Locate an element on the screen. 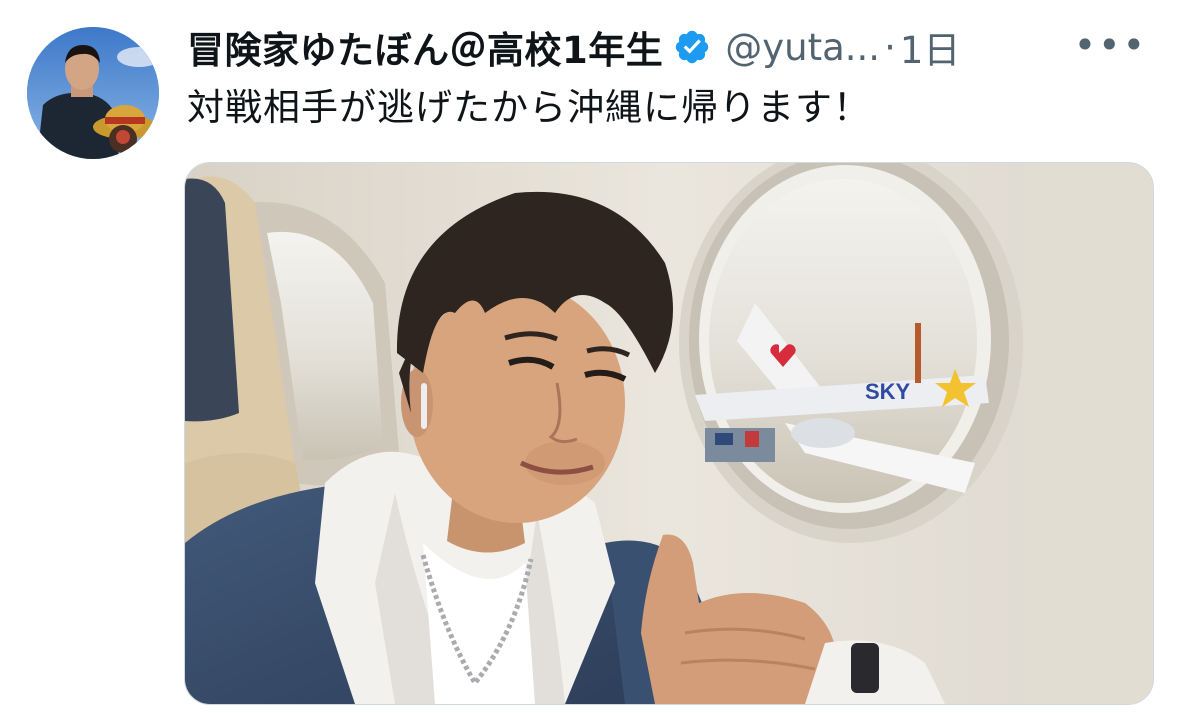 The height and width of the screenshot is (713, 1179). author-avatar is located at coordinates (93, 93).